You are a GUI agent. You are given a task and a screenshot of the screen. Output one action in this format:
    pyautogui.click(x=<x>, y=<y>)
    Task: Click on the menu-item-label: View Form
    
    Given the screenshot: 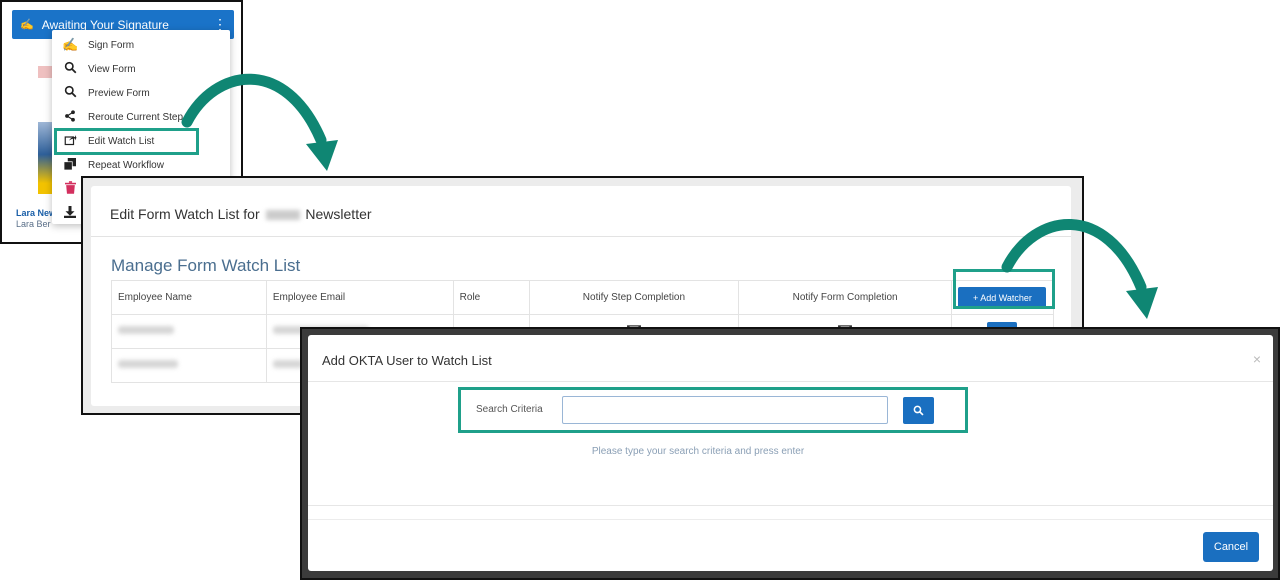 What is the action you would take?
    pyautogui.click(x=112, y=69)
    